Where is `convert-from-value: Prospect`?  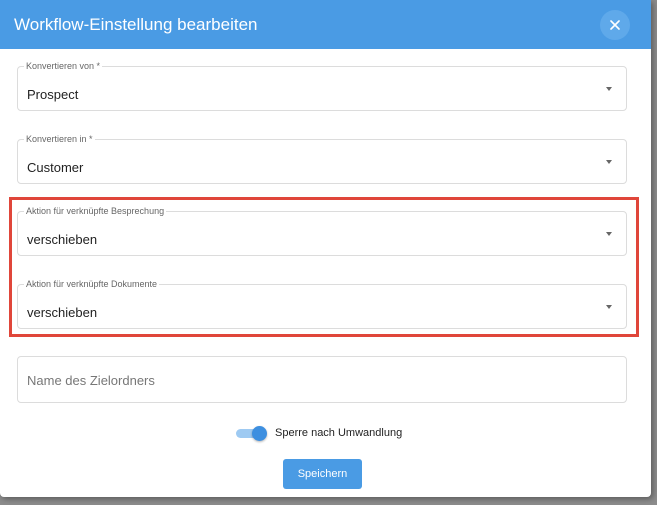 convert-from-value: Prospect is located at coordinates (53, 94).